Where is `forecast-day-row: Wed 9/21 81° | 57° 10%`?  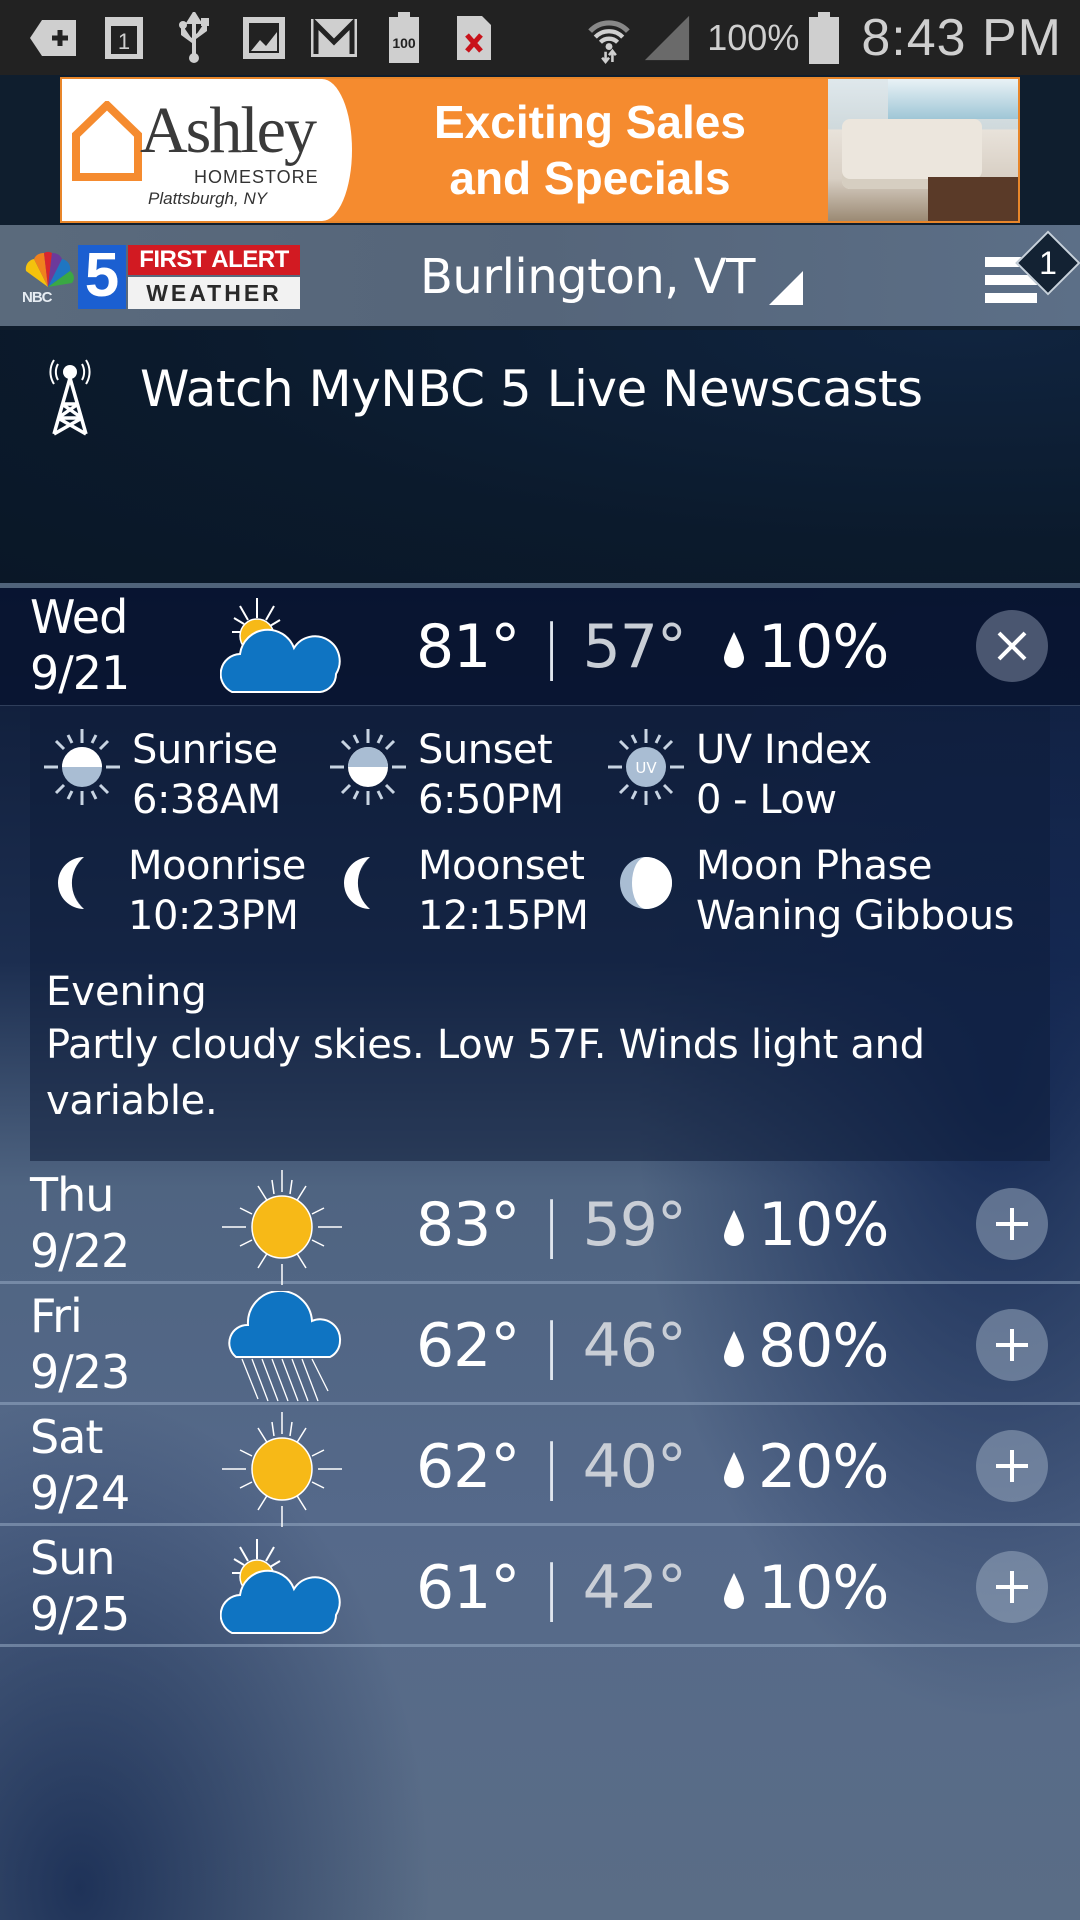 forecast-day-row: Wed 9/21 81° | 57° 10% is located at coordinates (540, 647).